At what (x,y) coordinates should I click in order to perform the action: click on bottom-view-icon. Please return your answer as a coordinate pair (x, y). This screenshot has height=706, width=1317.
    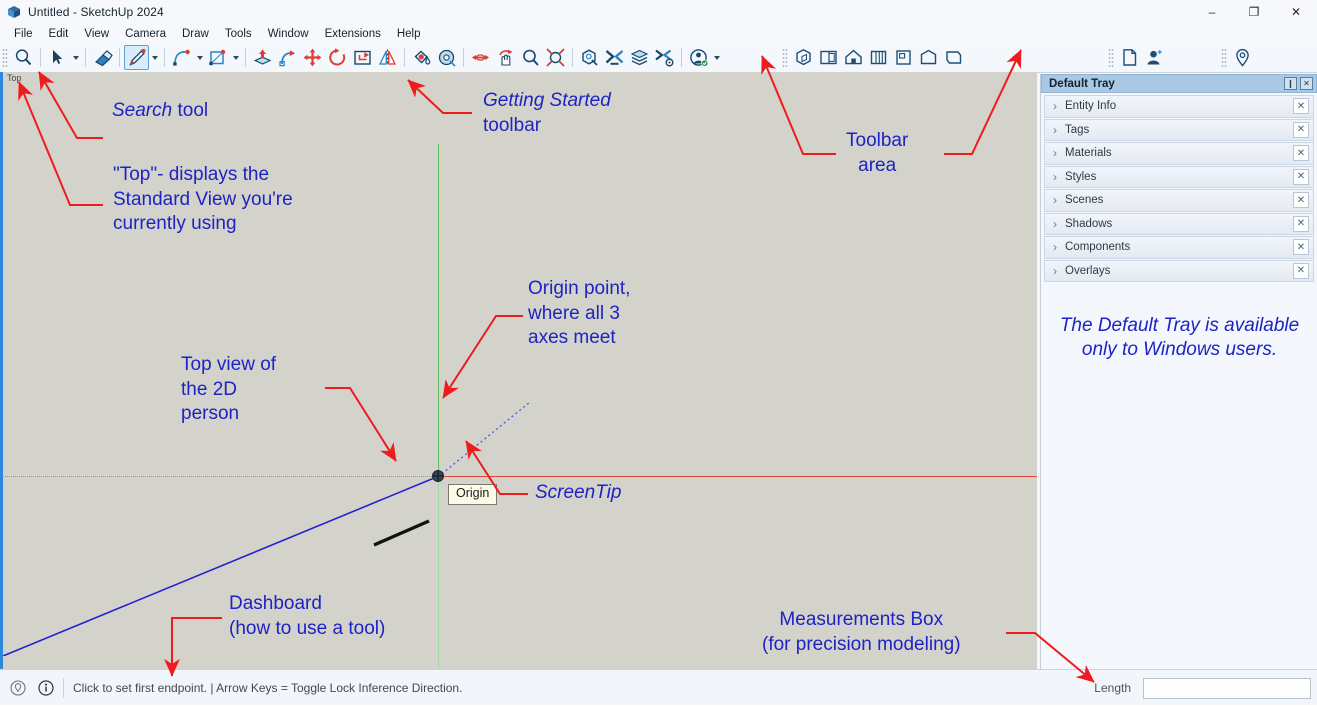
    Looking at the image, I should click on (954, 57).